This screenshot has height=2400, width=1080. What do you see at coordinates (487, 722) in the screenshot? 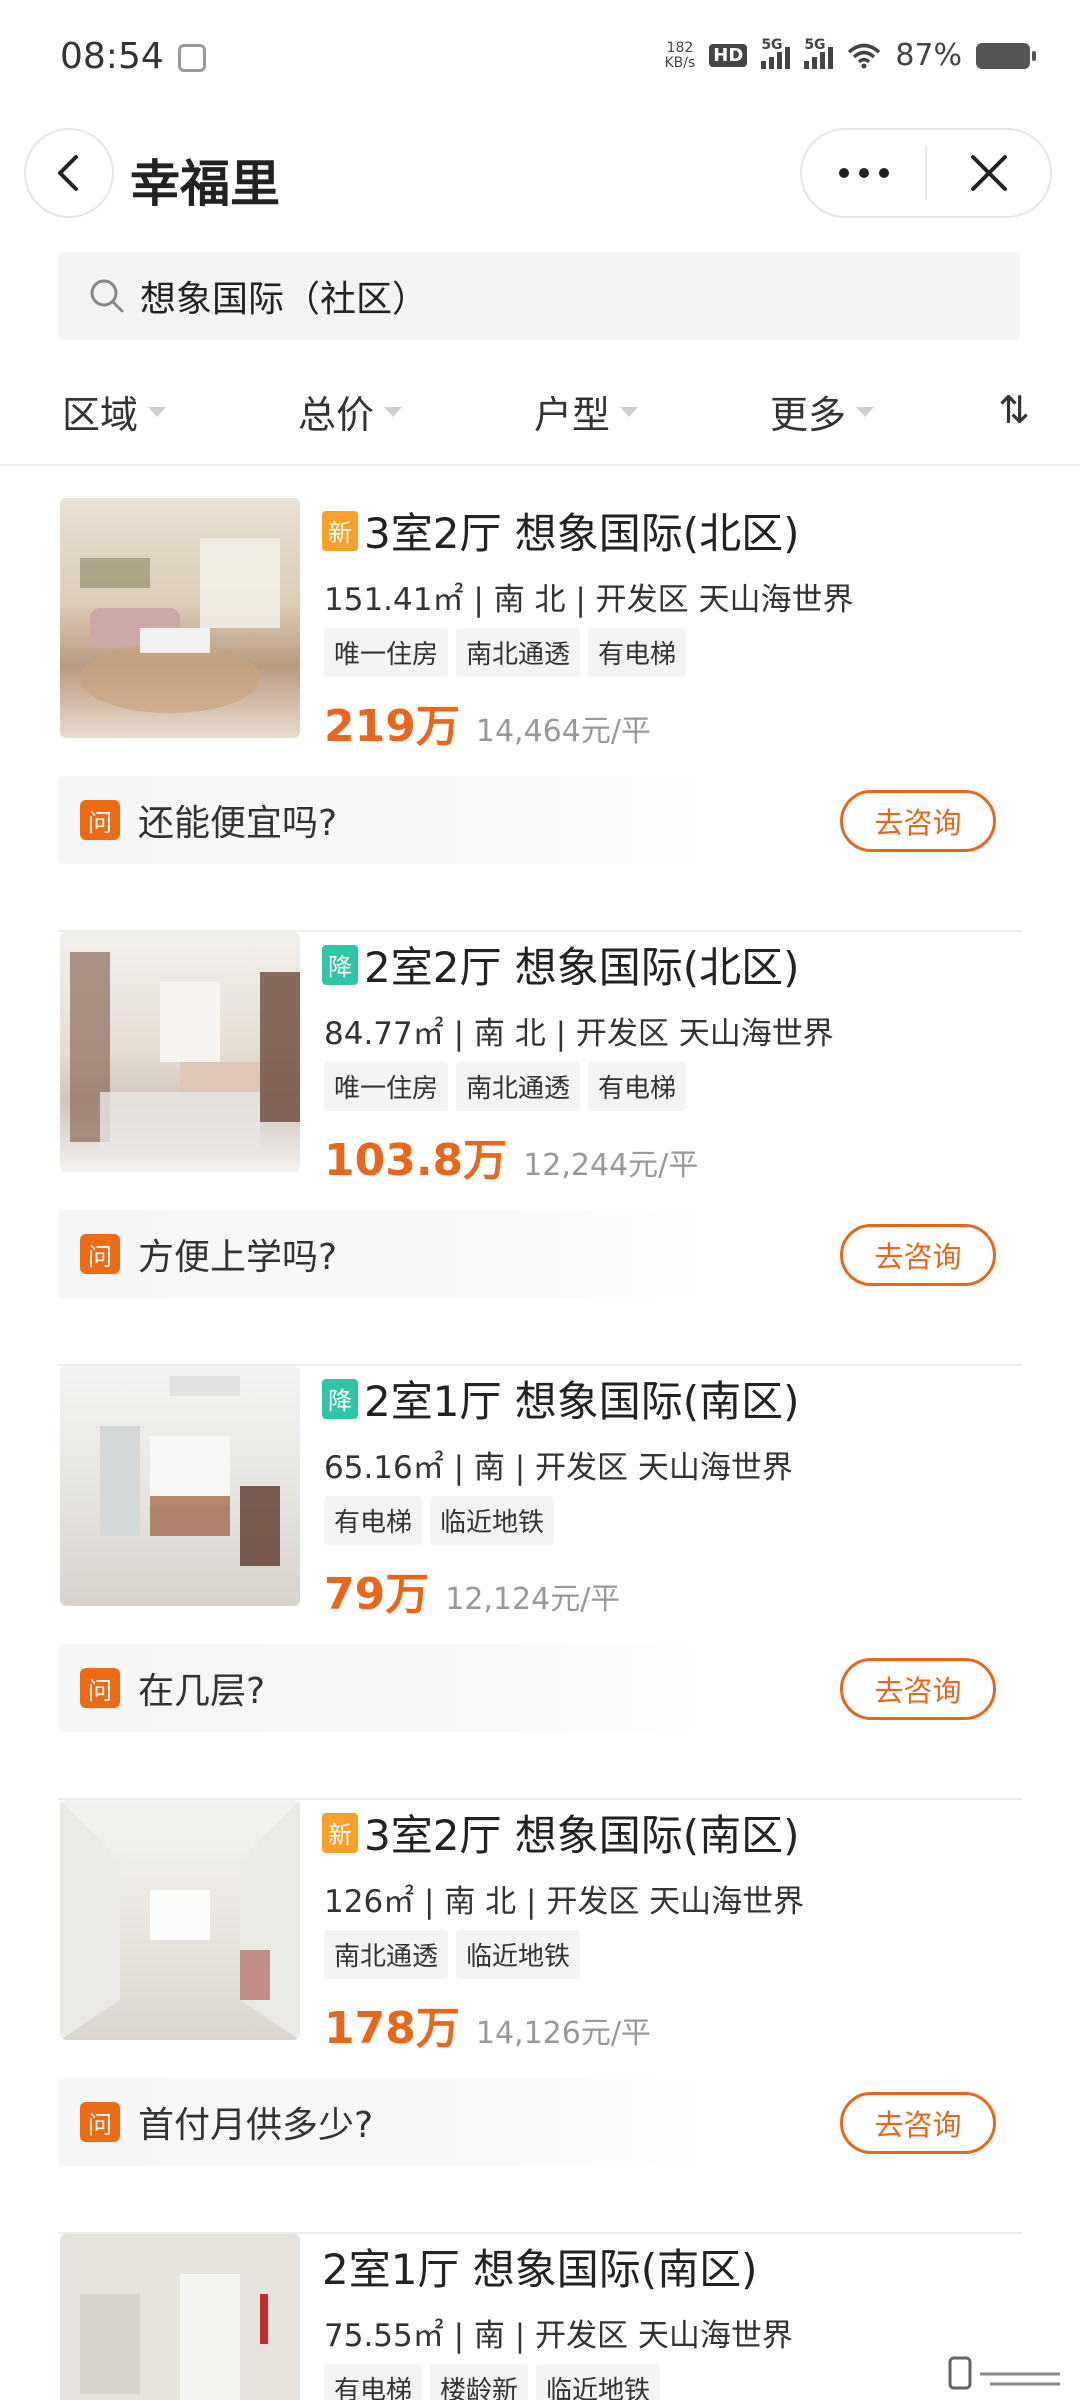
I see `price-row: 219万 14,464元/平` at bounding box center [487, 722].